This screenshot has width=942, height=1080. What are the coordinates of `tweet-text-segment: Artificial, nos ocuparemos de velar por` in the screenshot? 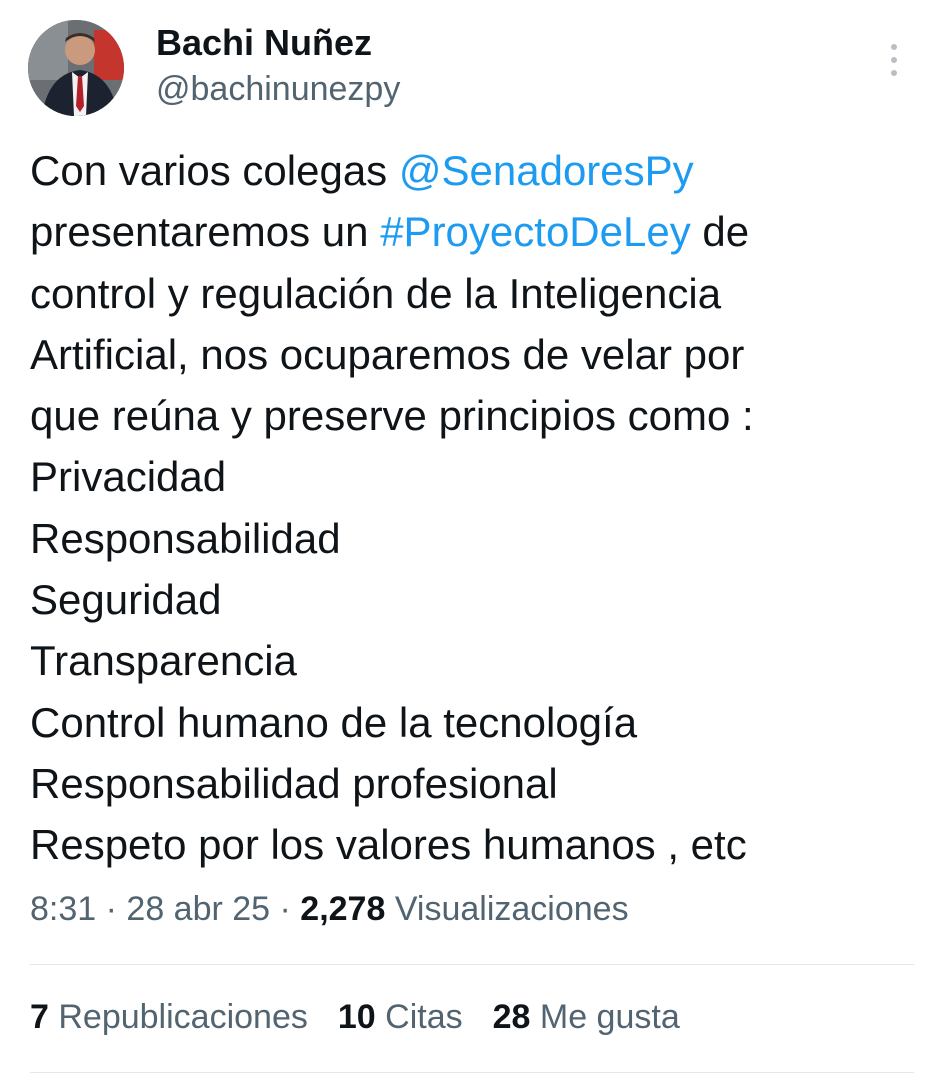 It's located at (387, 354).